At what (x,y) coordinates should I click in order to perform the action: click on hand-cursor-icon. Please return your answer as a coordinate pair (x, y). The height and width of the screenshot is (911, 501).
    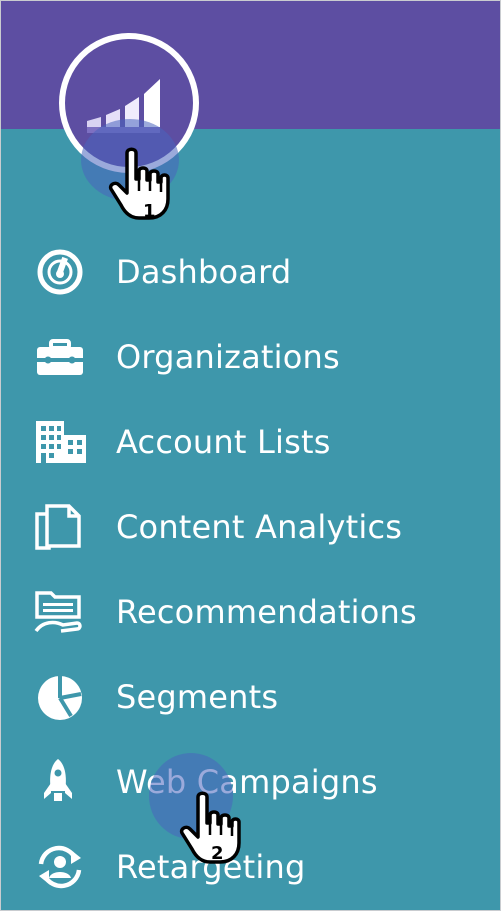
    Looking at the image, I should click on (139, 183).